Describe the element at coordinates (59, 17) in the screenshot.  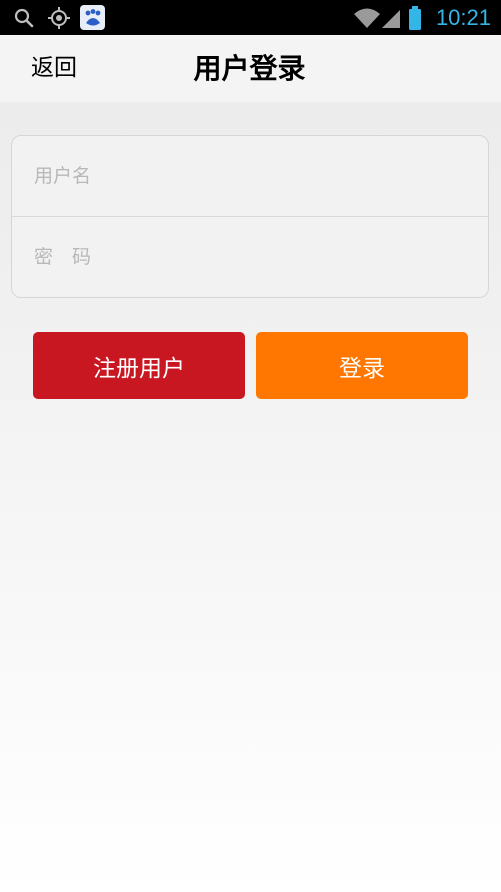
I see `gps-icon` at that location.